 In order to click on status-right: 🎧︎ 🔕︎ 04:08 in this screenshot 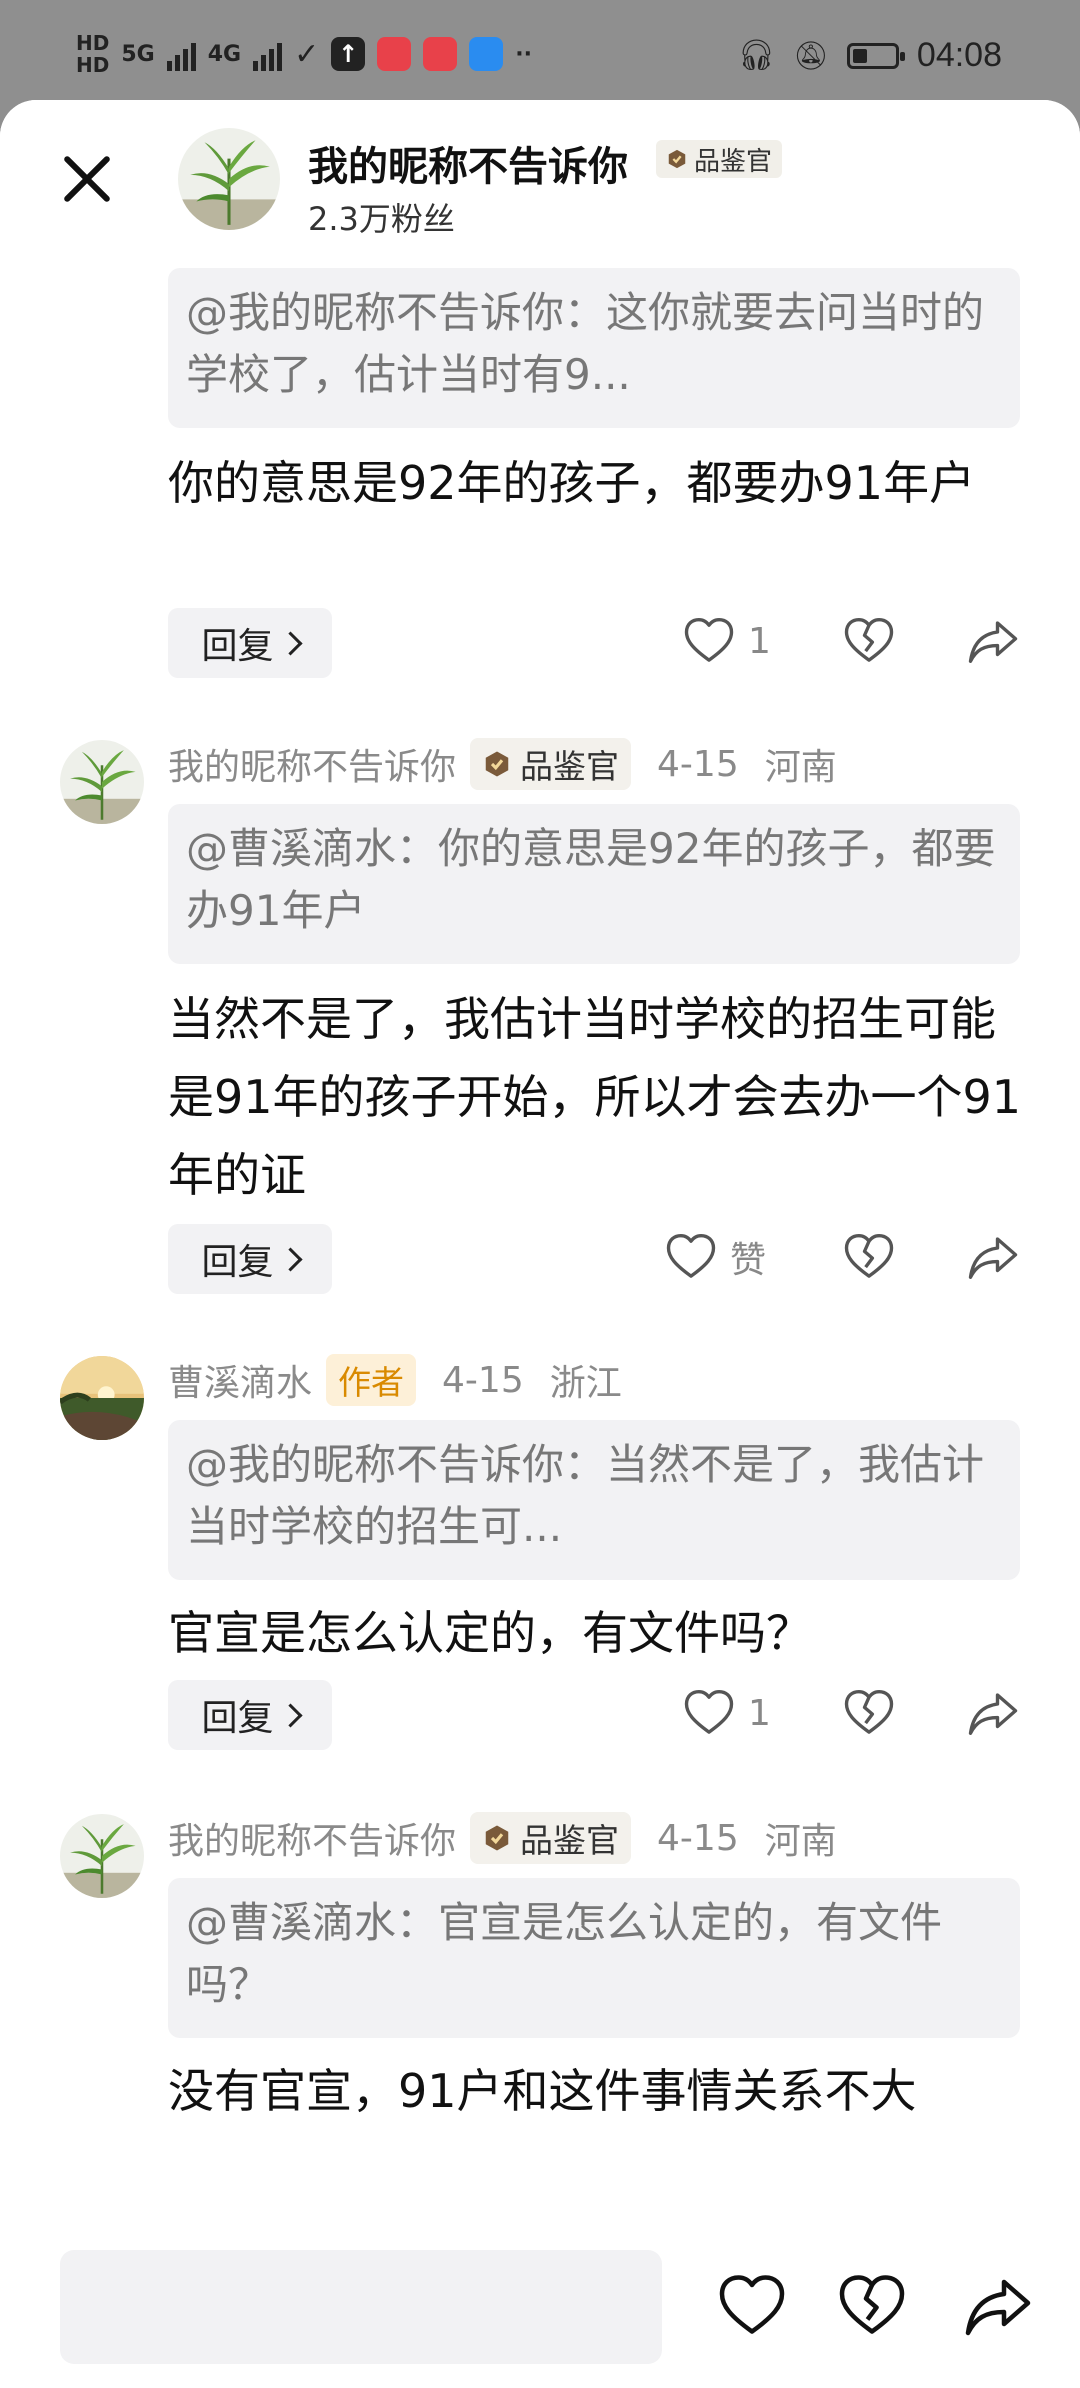, I will do `click(869, 55)`.